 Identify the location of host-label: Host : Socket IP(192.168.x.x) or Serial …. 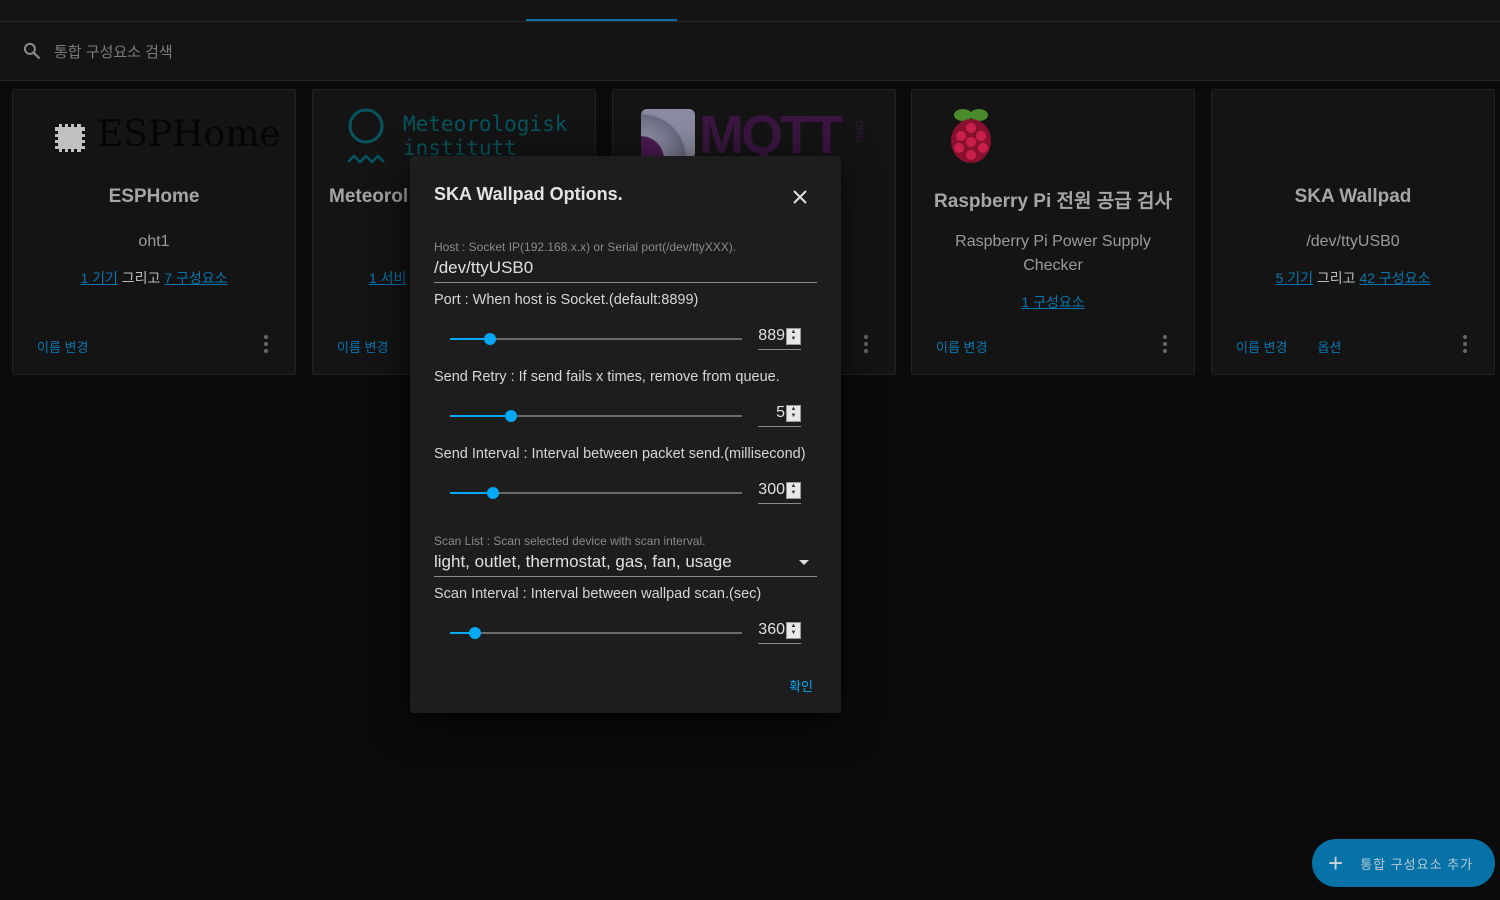
(585, 247).